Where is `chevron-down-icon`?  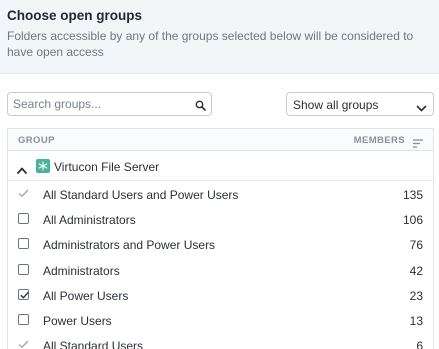 chevron-down-icon is located at coordinates (421, 109).